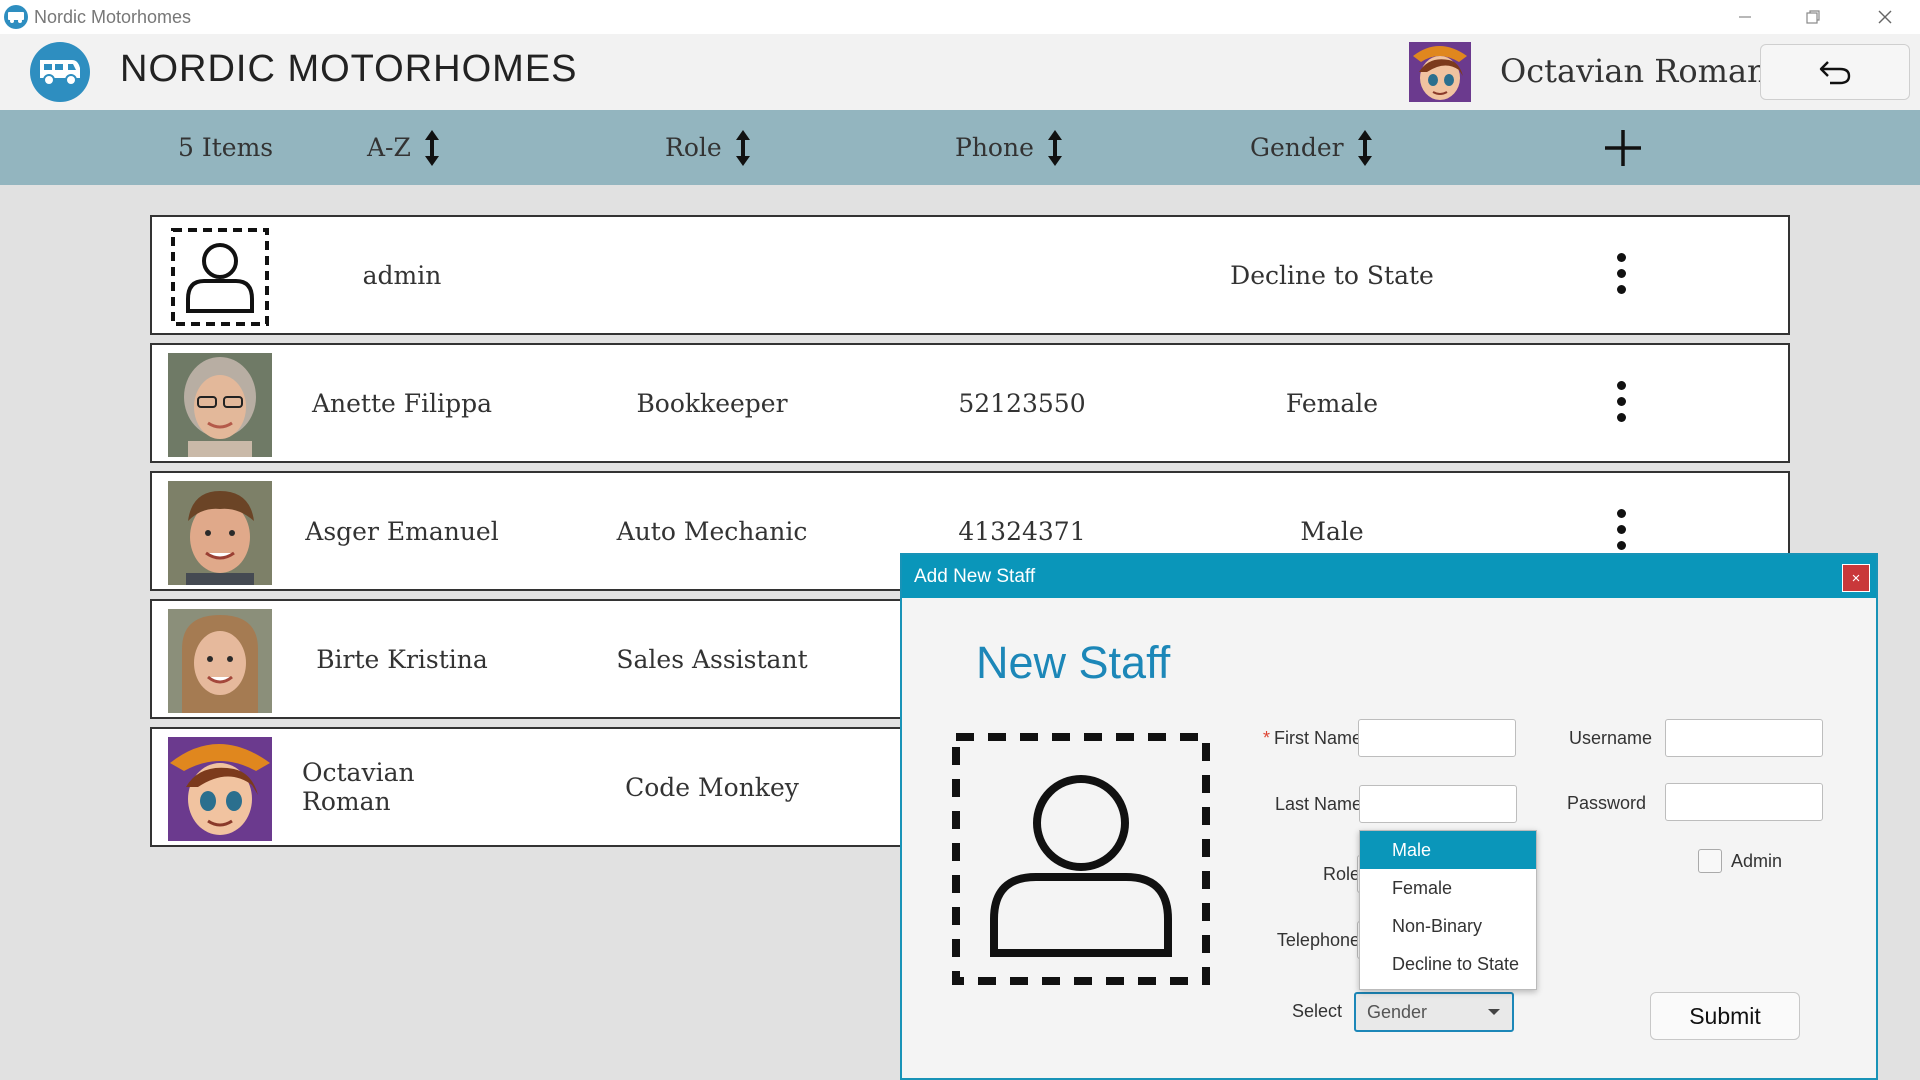 Image resolution: width=1920 pixels, height=1080 pixels. Describe the element at coordinates (1448, 888) in the screenshot. I see `gender-option: Female` at that location.